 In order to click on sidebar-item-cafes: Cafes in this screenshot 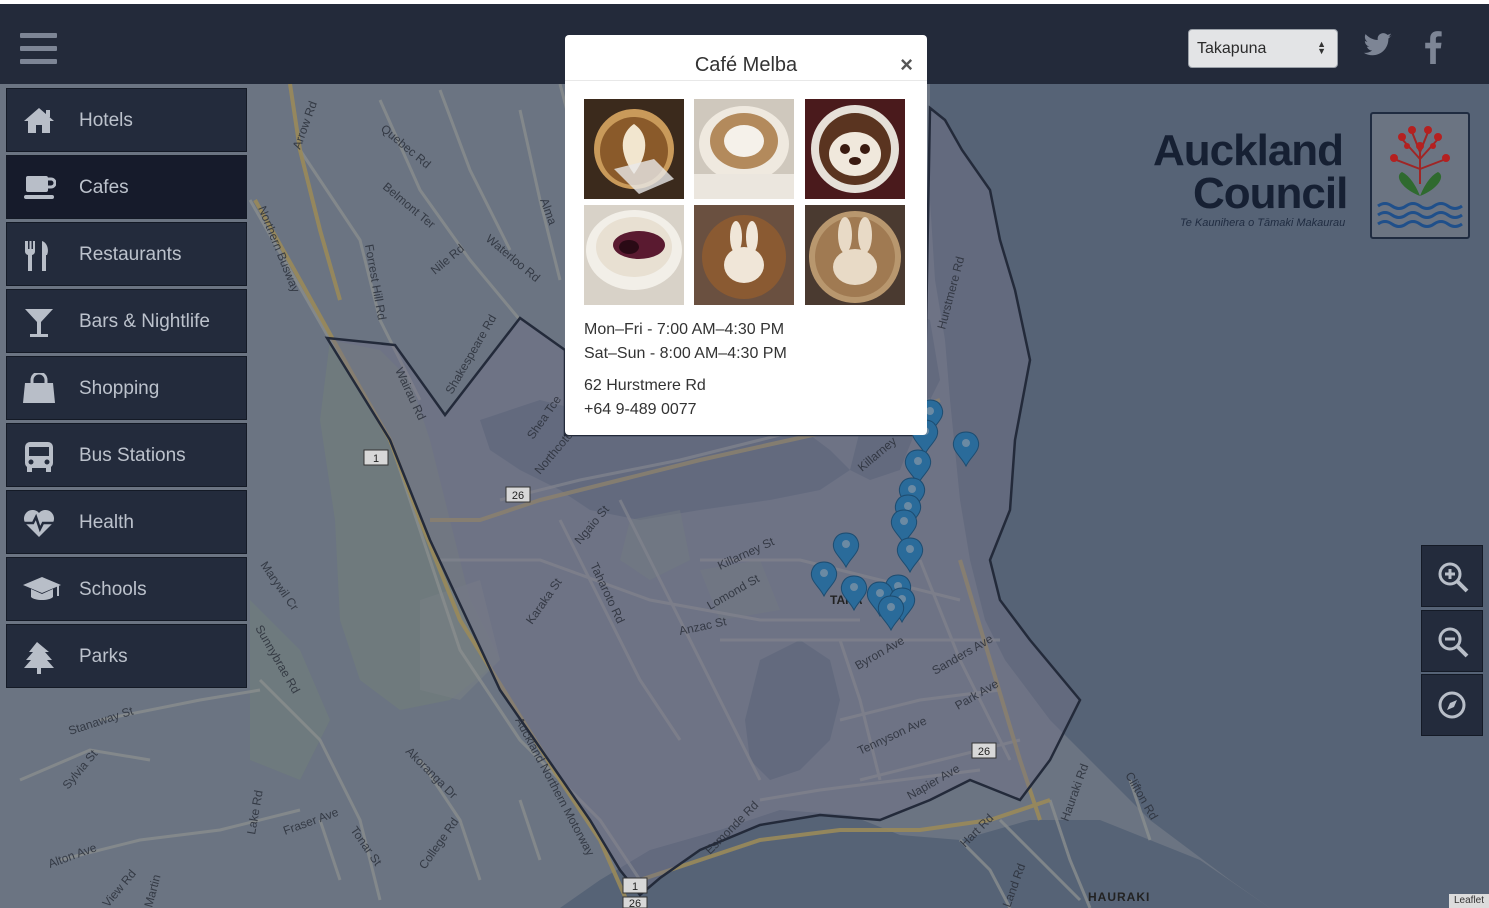, I will do `click(126, 187)`.